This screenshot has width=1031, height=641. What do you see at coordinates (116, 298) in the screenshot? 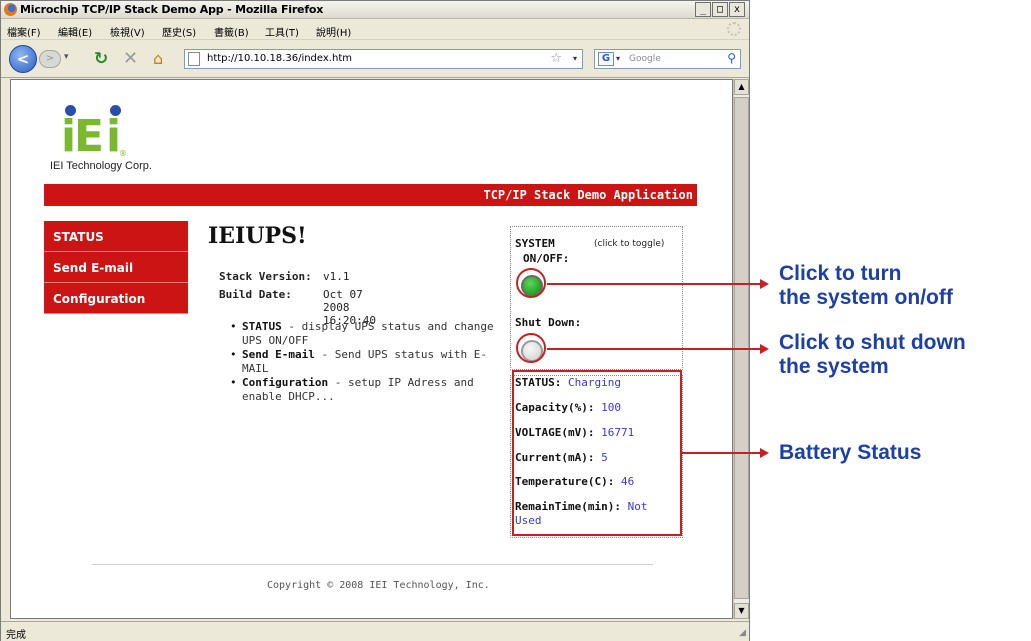
I see `nav-configuration: Configuration` at bounding box center [116, 298].